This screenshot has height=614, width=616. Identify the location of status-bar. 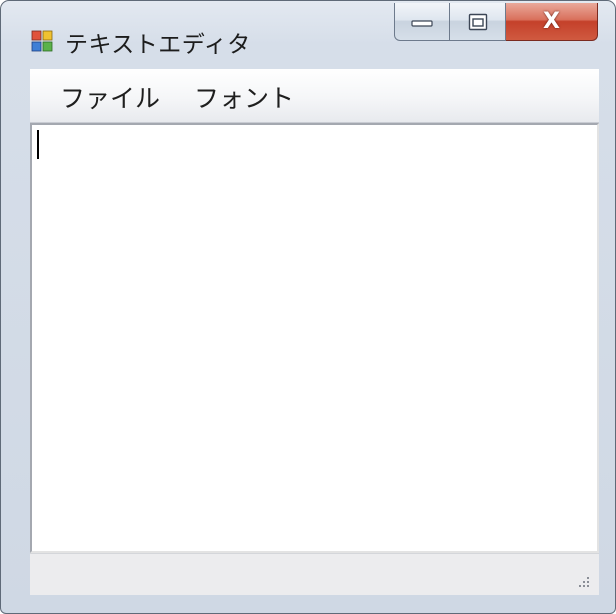
(314, 574).